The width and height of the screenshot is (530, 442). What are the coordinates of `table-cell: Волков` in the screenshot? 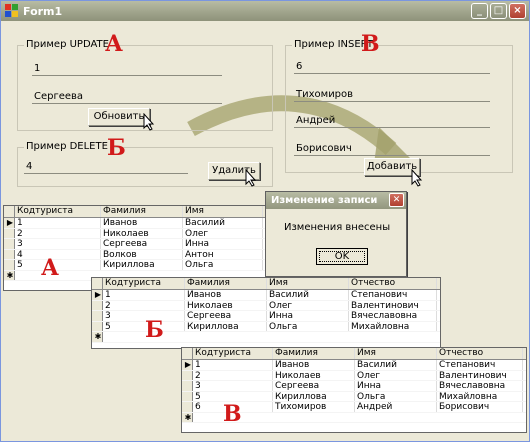 It's located at (142, 254).